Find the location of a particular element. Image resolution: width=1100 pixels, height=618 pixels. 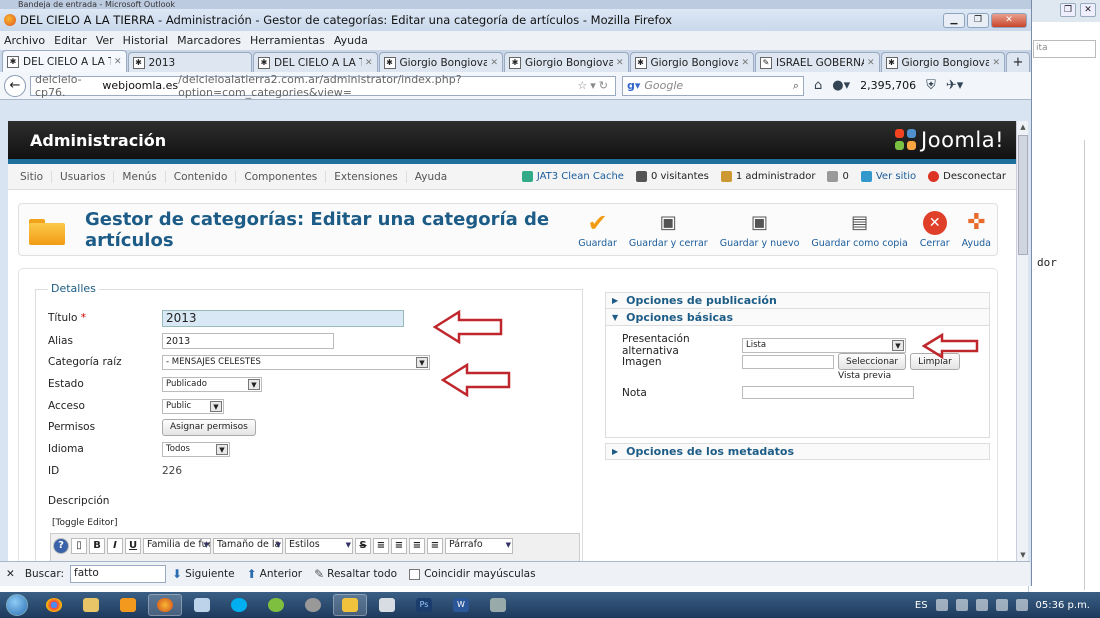

tool-taskbar-icon is located at coordinates (498, 605).